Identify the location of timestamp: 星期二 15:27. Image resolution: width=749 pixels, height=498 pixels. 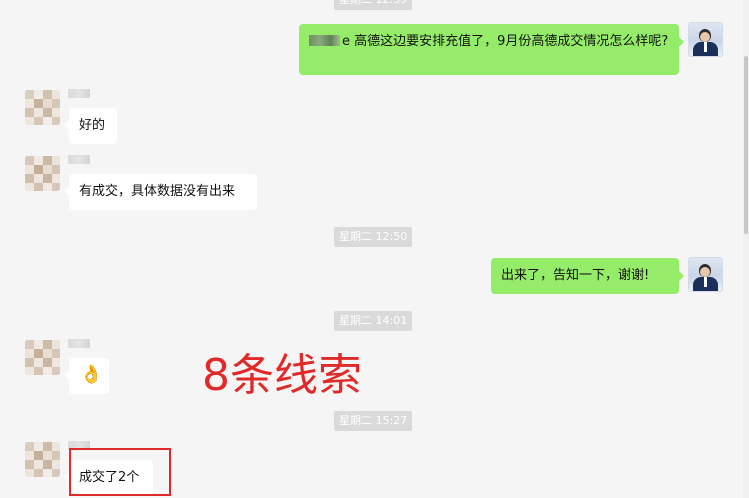
(373, 421).